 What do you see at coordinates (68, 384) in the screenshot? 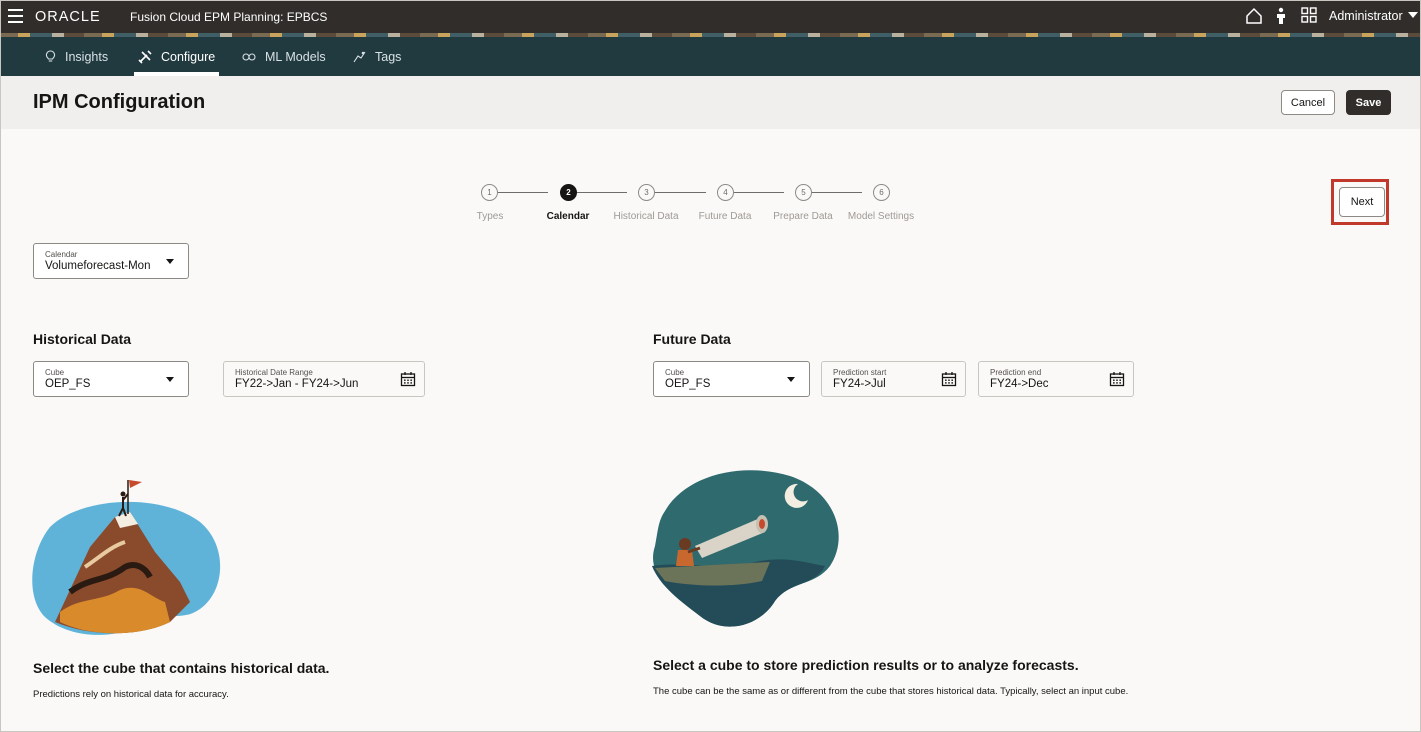
I see `historical-cube-value: OEP_FS` at bounding box center [68, 384].